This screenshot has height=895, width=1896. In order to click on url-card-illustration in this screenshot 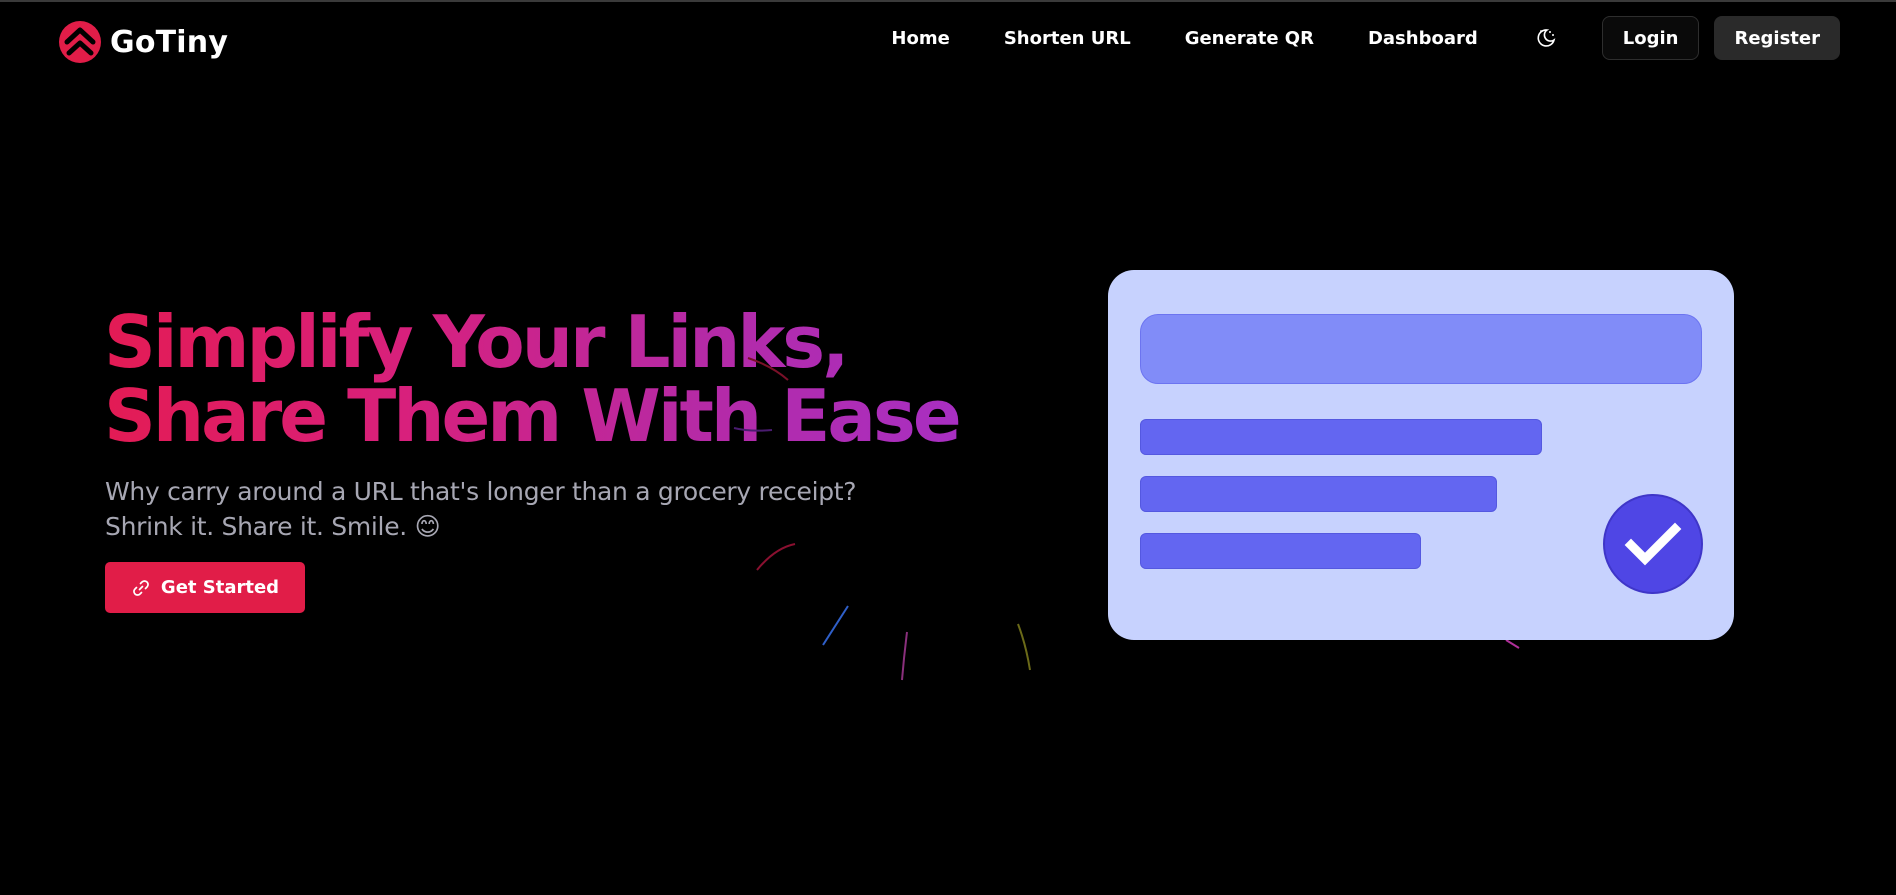, I will do `click(1421, 455)`.